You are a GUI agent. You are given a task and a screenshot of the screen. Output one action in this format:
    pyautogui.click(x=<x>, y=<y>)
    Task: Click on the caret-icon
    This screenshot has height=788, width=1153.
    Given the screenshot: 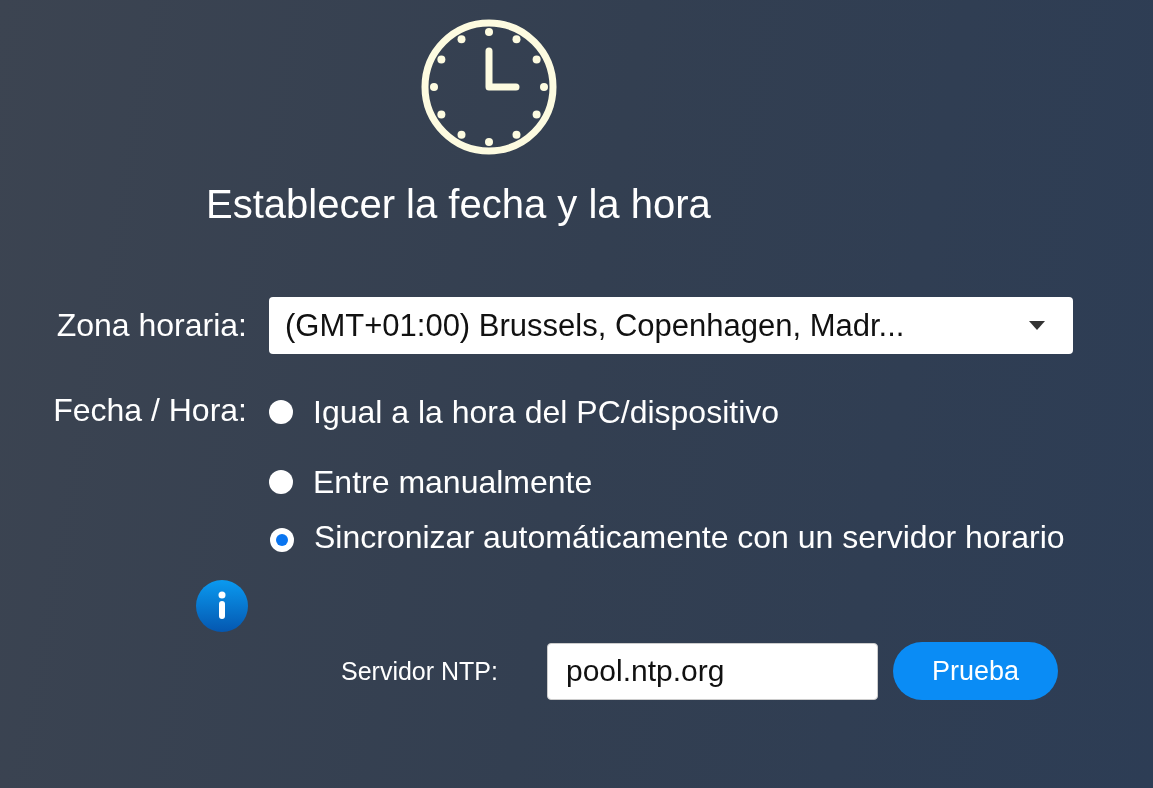 What is the action you would take?
    pyautogui.click(x=1037, y=325)
    